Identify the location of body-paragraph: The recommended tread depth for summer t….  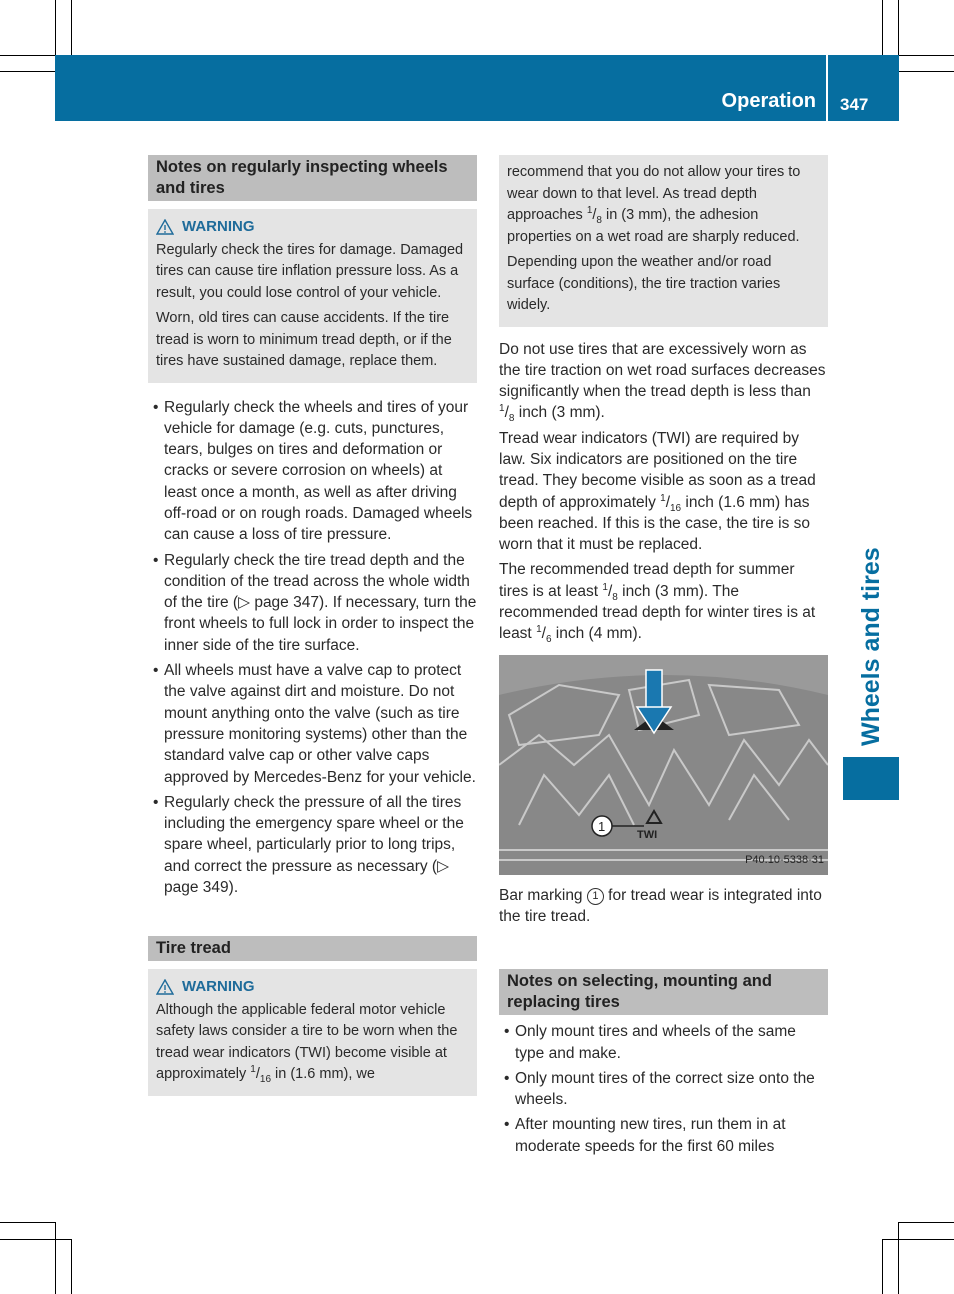
(657, 603).